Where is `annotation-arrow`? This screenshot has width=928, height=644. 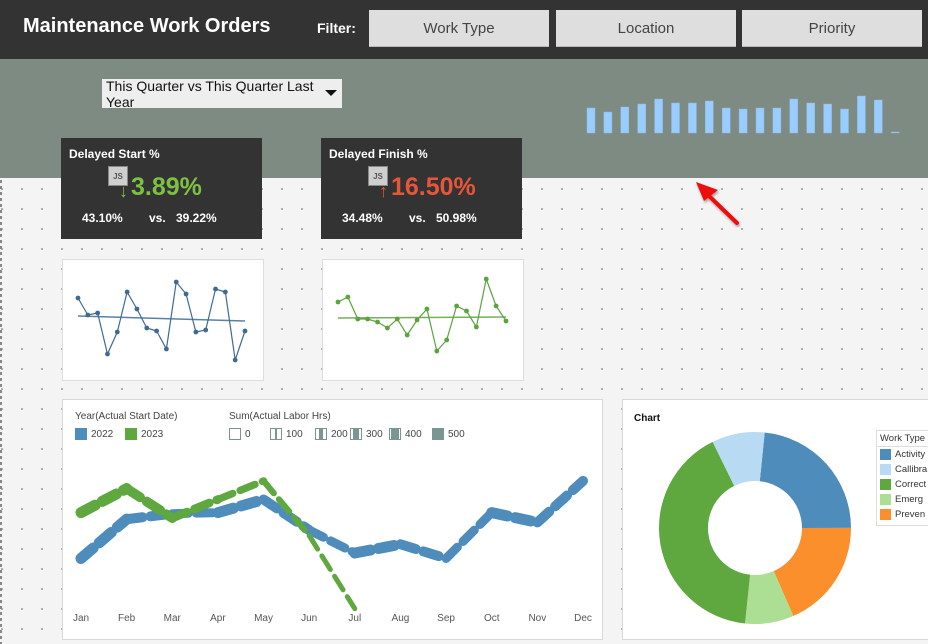
annotation-arrow is located at coordinates (717, 203).